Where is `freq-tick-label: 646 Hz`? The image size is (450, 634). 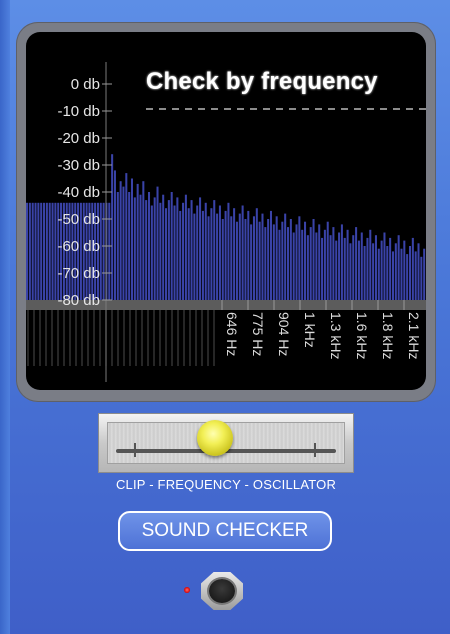 freq-tick-label: 646 Hz is located at coordinates (232, 334).